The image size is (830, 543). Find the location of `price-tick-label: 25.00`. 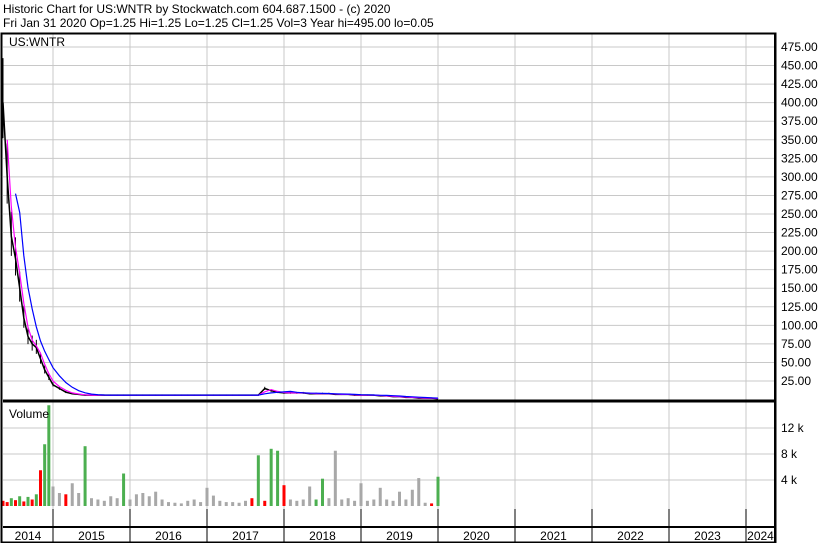

price-tick-label: 25.00 is located at coordinates (796, 381).